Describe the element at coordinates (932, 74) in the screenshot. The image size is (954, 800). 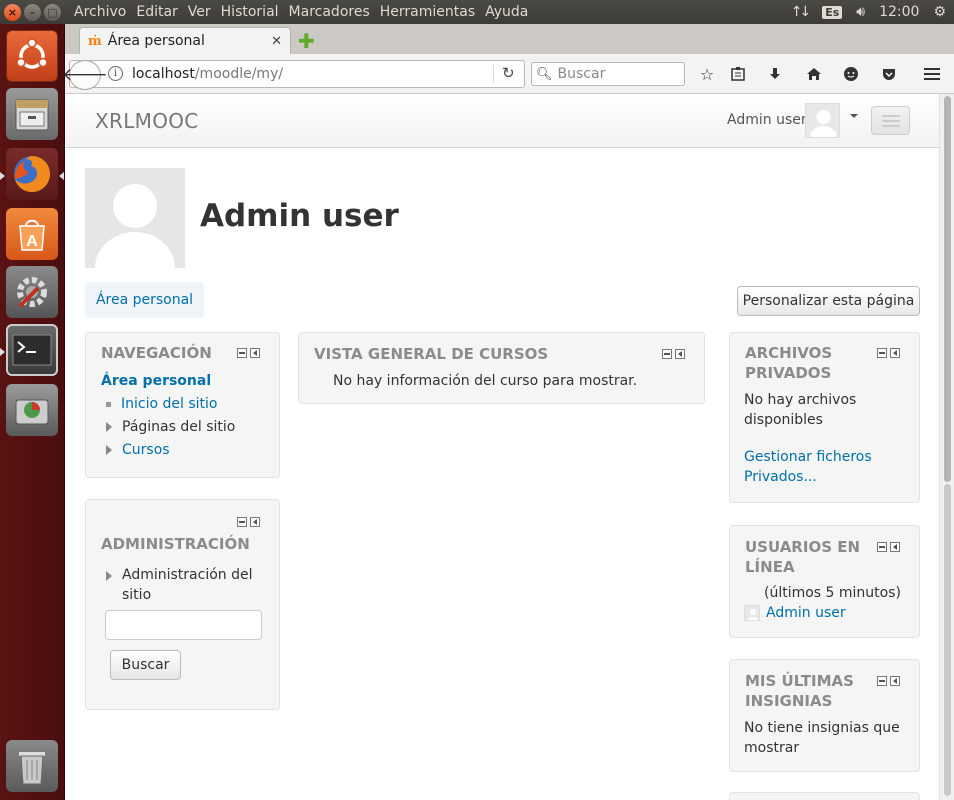
I see `hamburger-menu-icon` at that location.